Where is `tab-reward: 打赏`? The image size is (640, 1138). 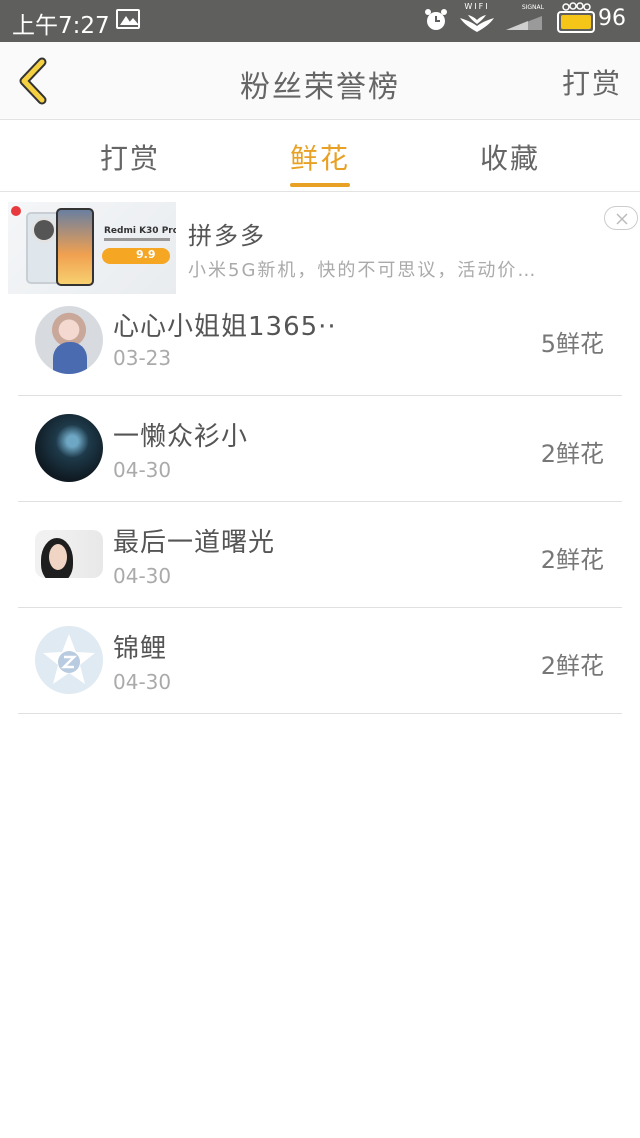 tab-reward: 打赏 is located at coordinates (130, 157).